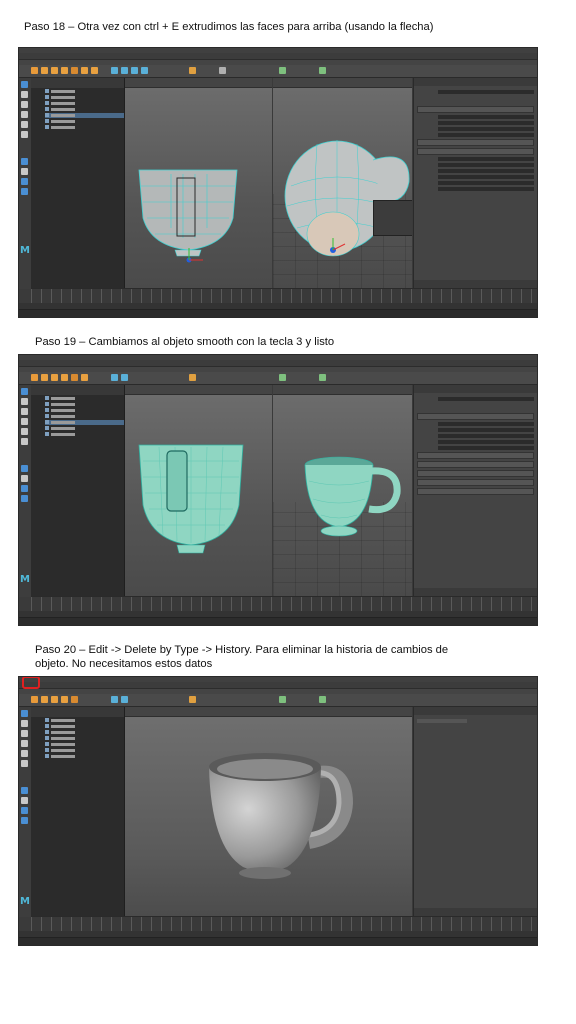 The image size is (576, 1024). I want to click on front-viewport, so click(198, 183).